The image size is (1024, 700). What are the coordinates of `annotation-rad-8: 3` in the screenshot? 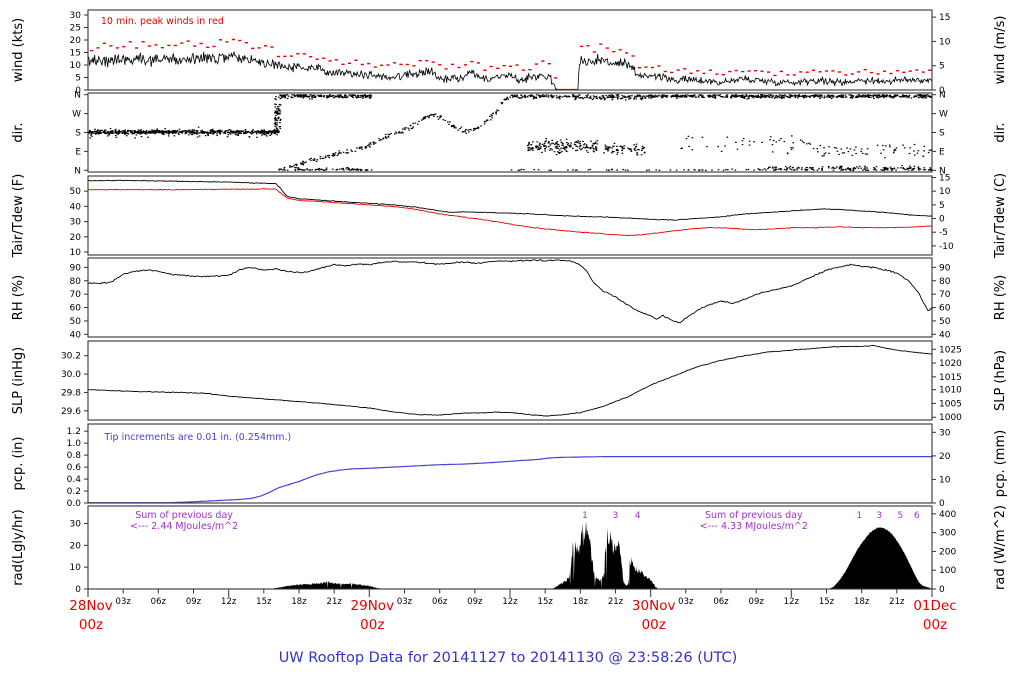 It's located at (879, 516).